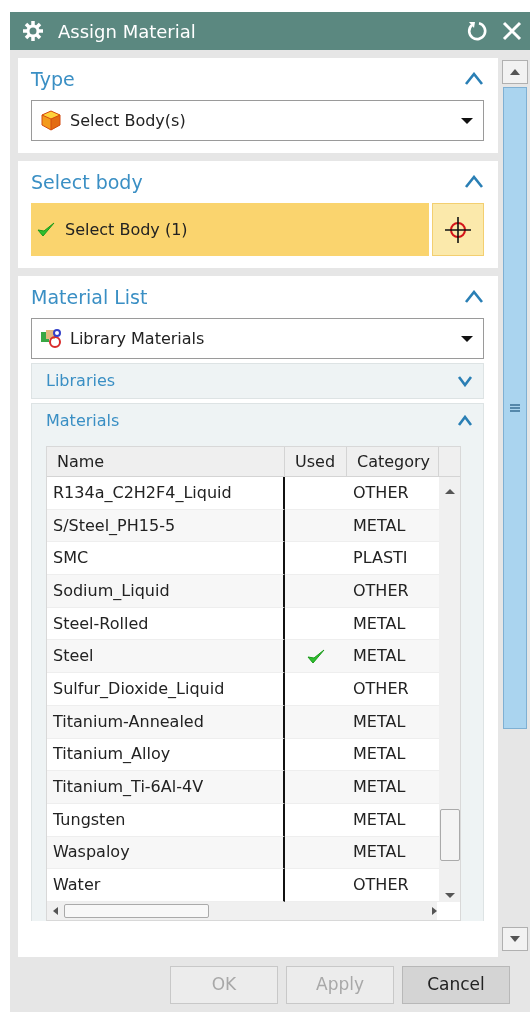 This screenshot has width=530, height=1012. I want to click on column-header: Used, so click(316, 462).